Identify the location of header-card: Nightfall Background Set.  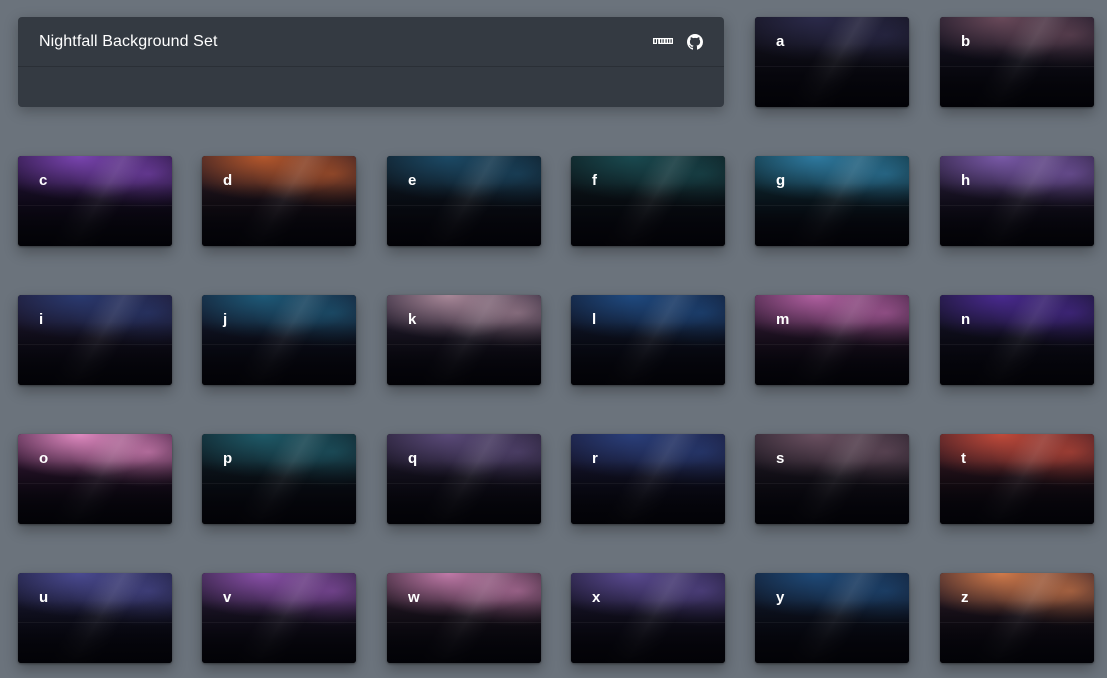
(371, 62).